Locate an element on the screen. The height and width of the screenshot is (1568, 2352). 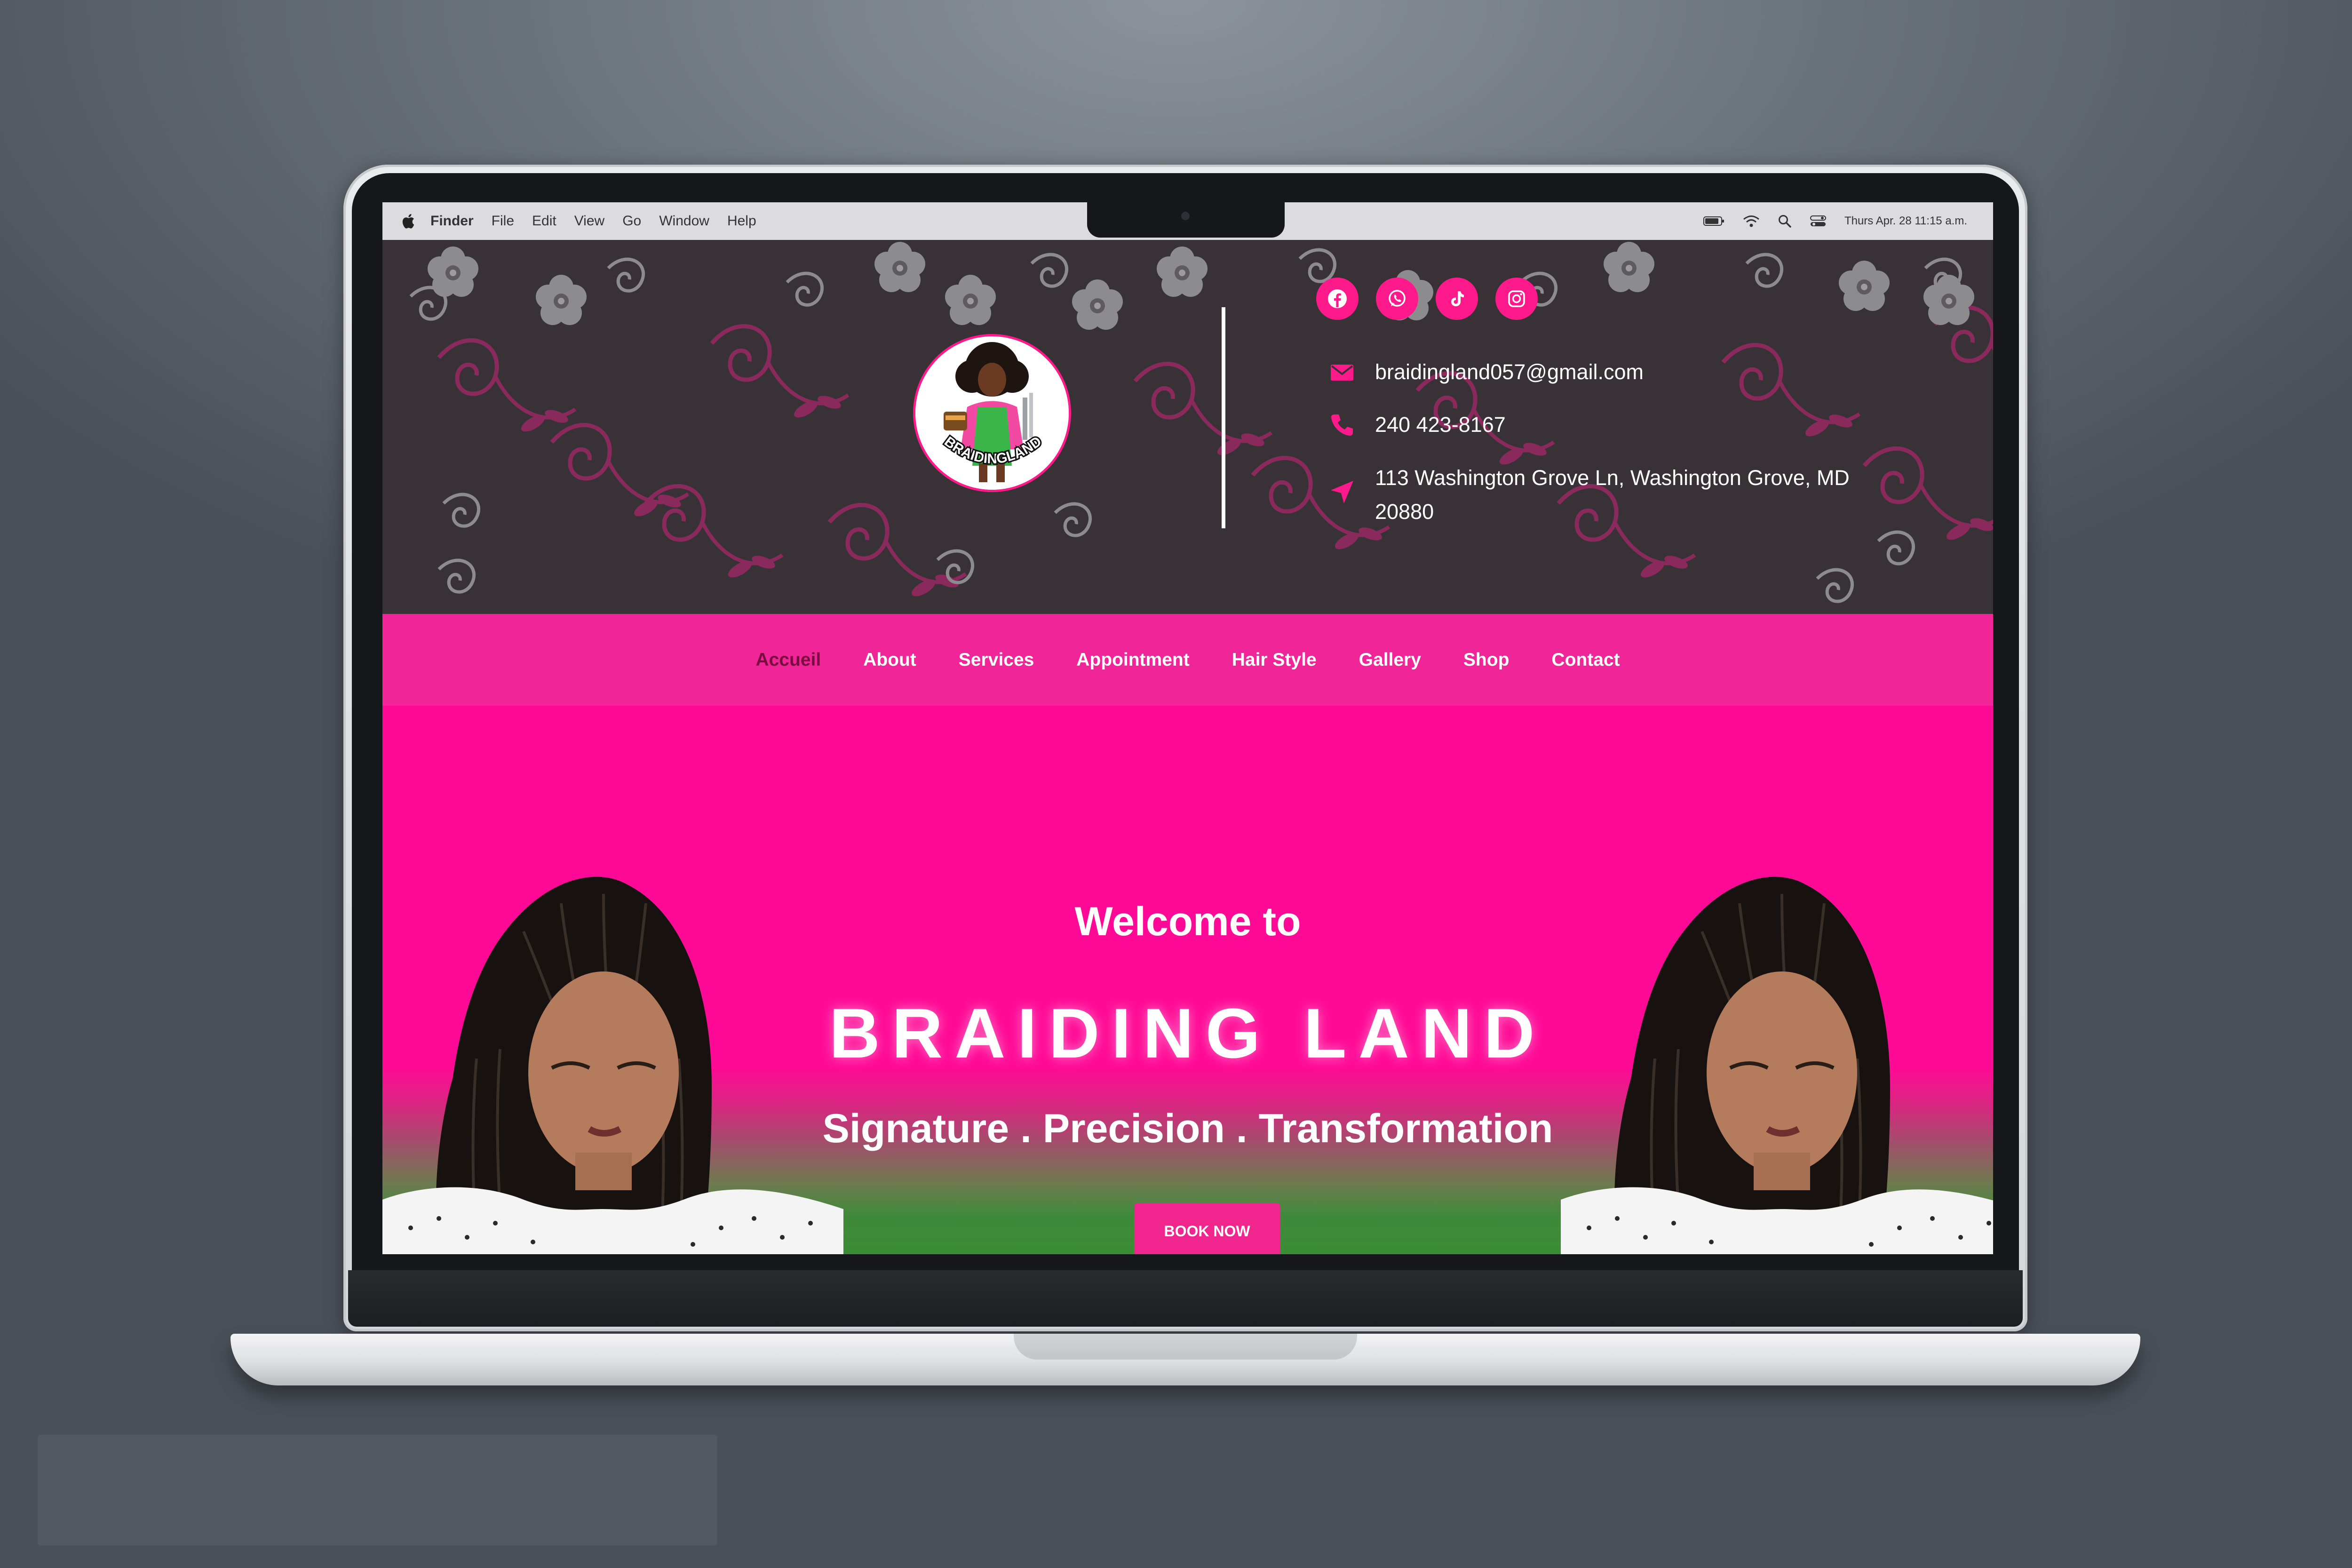
contact-email: braidingland057@gmail.com is located at coordinates (1486, 372).